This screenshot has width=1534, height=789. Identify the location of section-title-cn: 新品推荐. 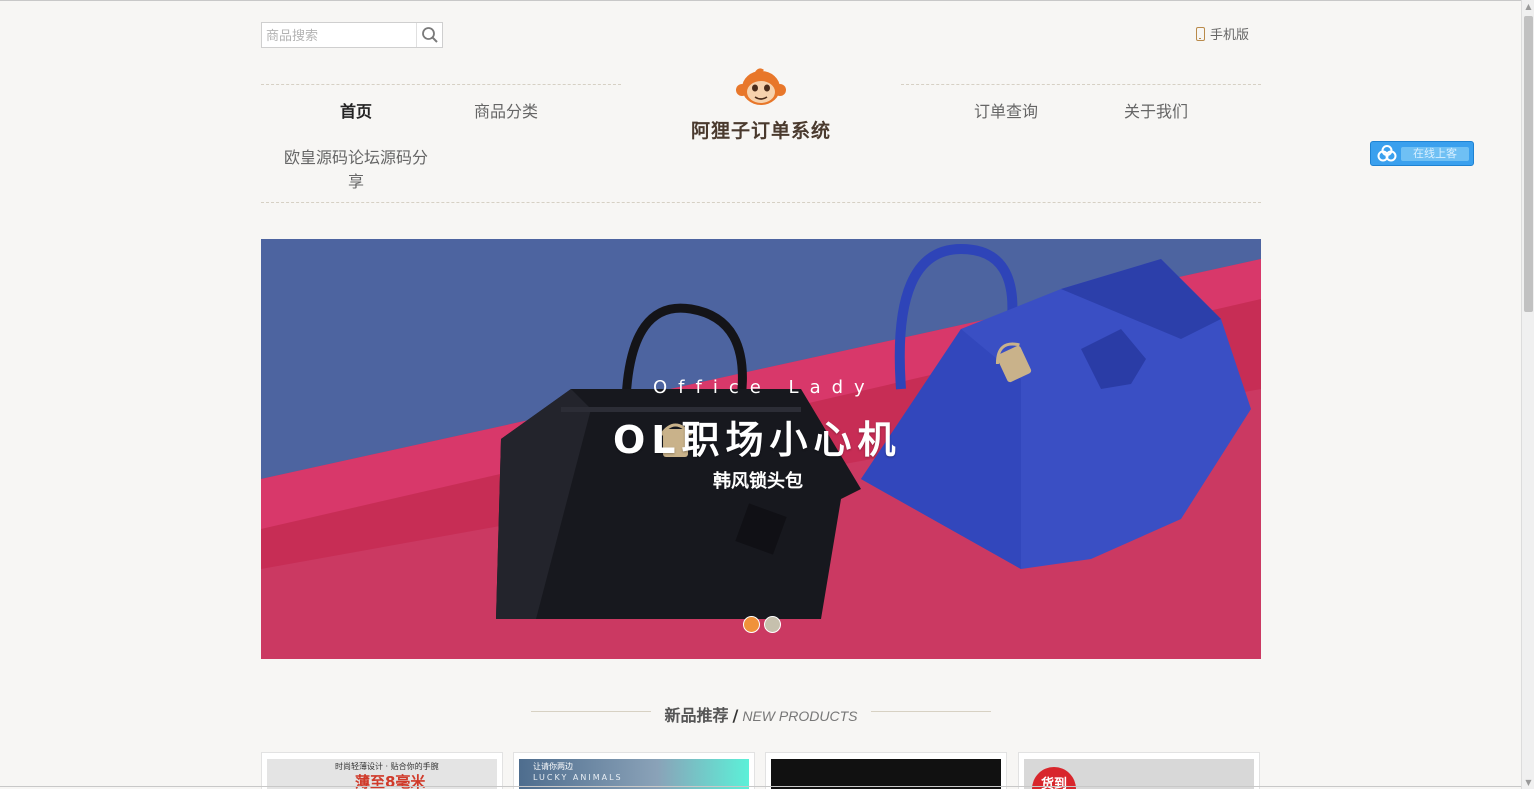
(696, 715).